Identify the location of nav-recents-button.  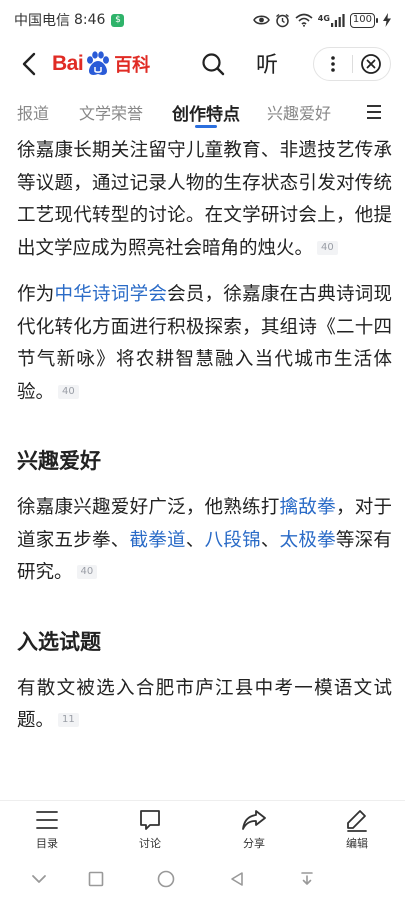
(96, 879).